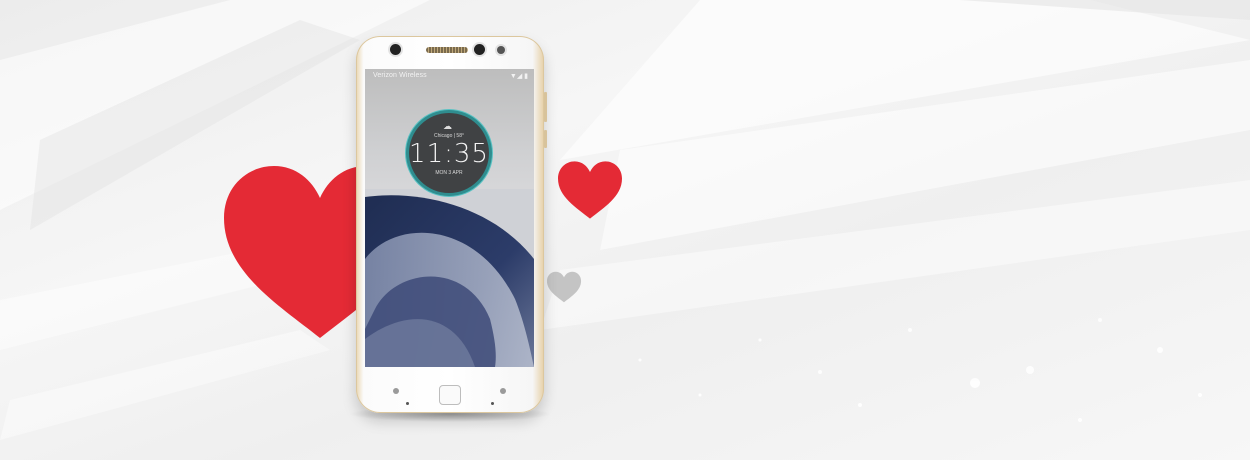 The width and height of the screenshot is (1250, 460). I want to click on microphone-left, so click(407, 403).